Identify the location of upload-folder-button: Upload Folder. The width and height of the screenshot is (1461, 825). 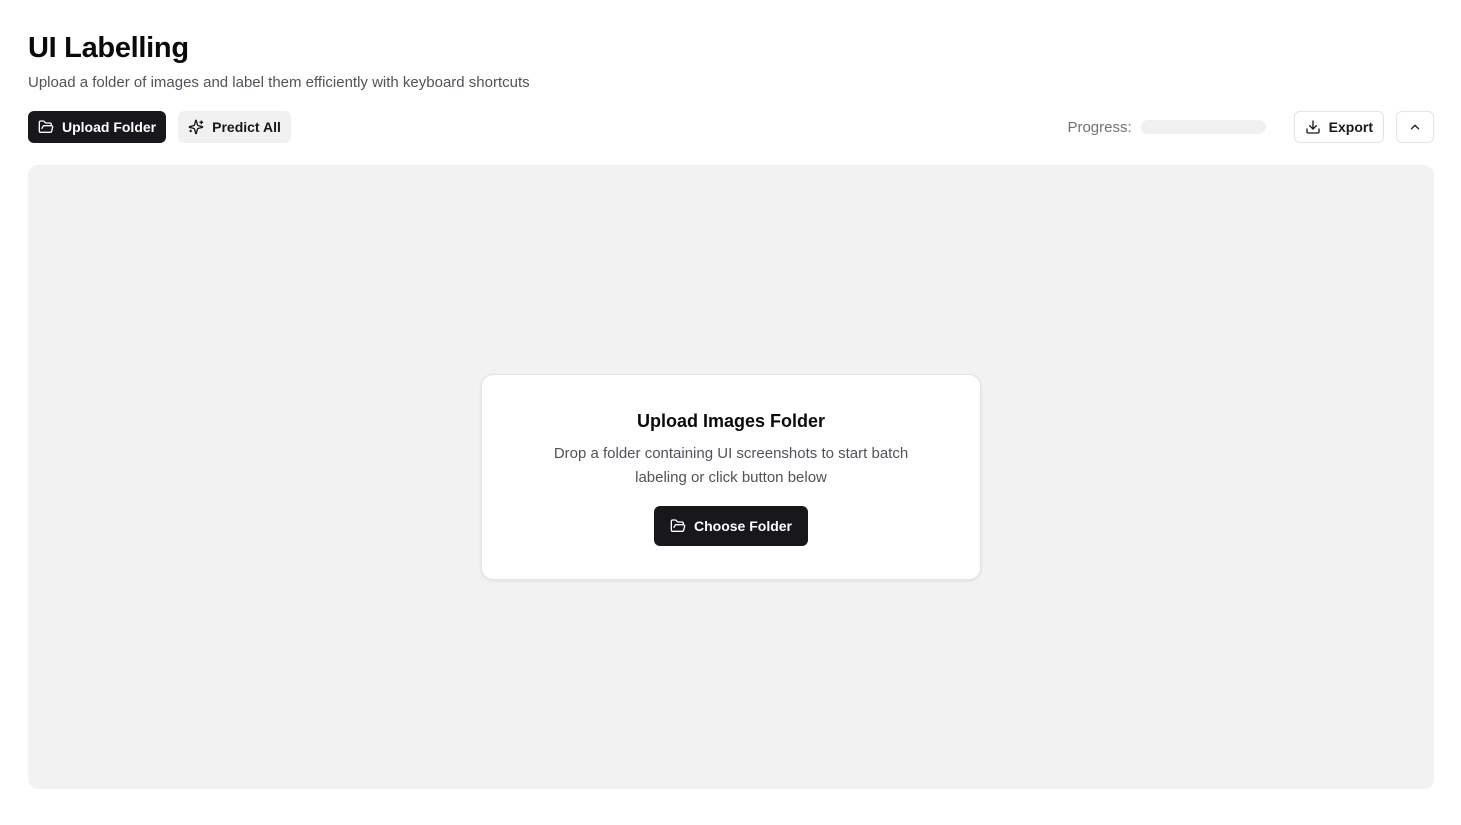
(97, 127).